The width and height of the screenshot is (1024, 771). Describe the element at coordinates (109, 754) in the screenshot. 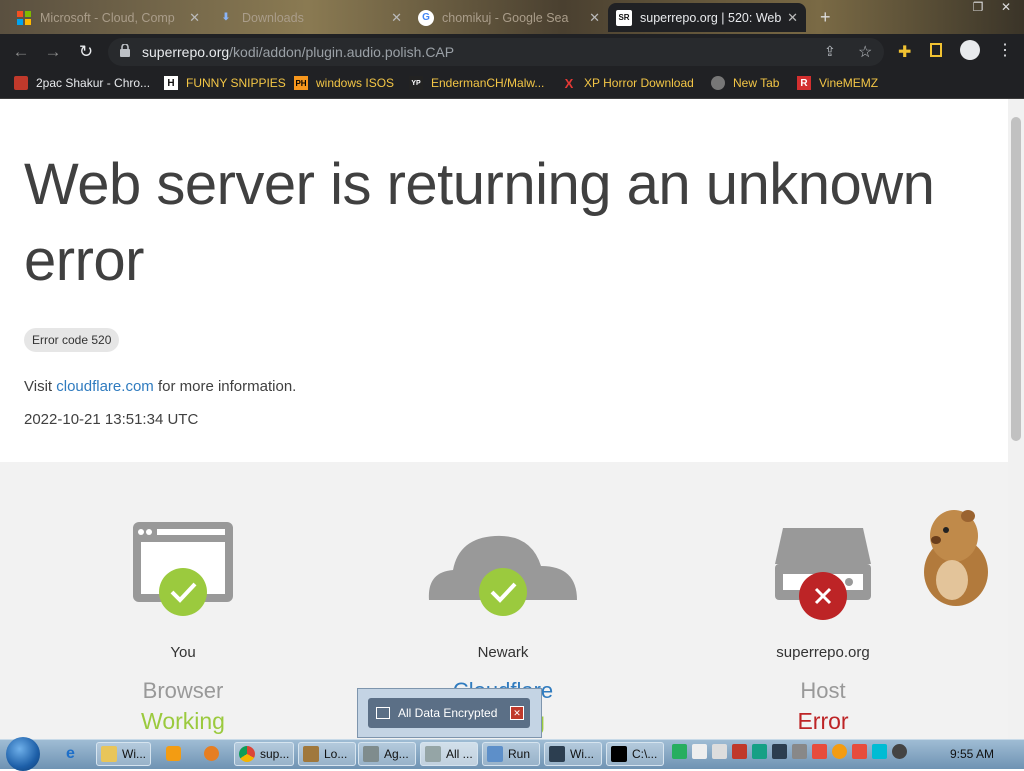

I see `folder-icon` at that location.